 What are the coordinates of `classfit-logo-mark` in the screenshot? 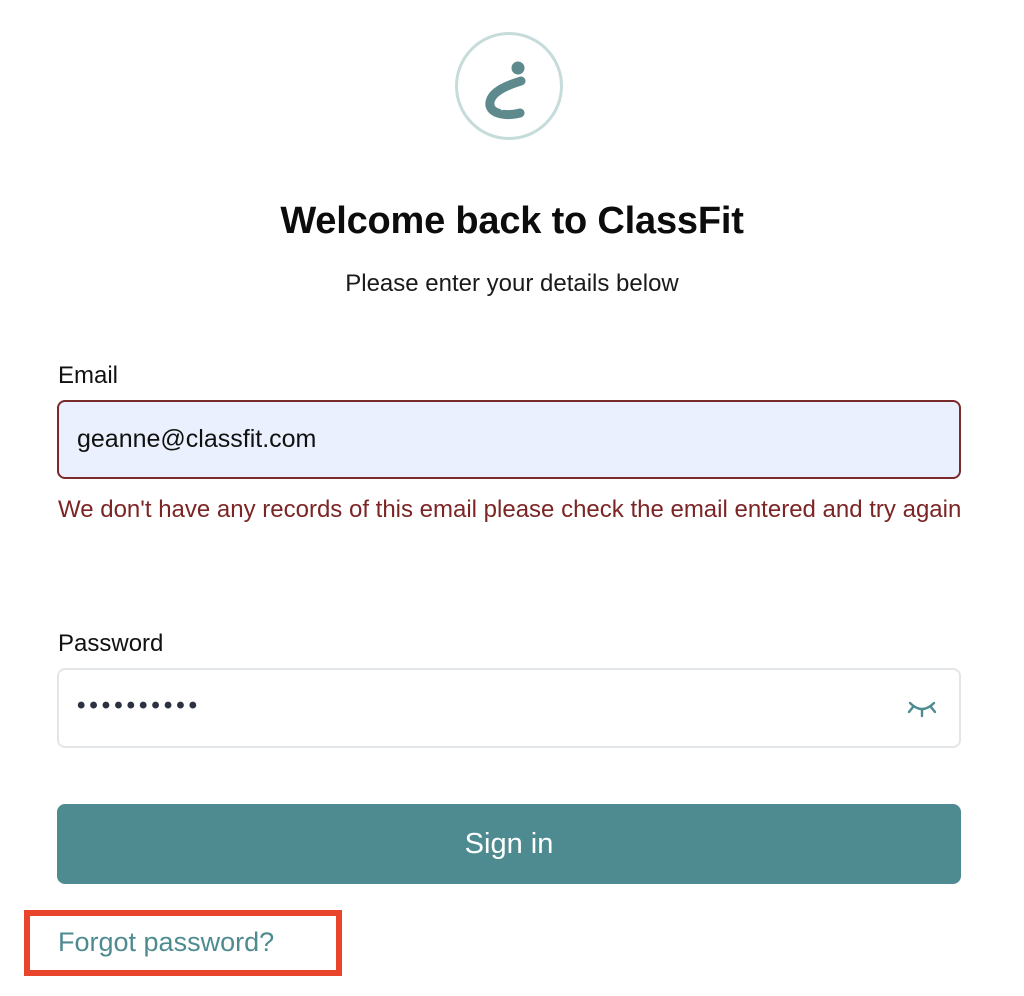 It's located at (505, 90).